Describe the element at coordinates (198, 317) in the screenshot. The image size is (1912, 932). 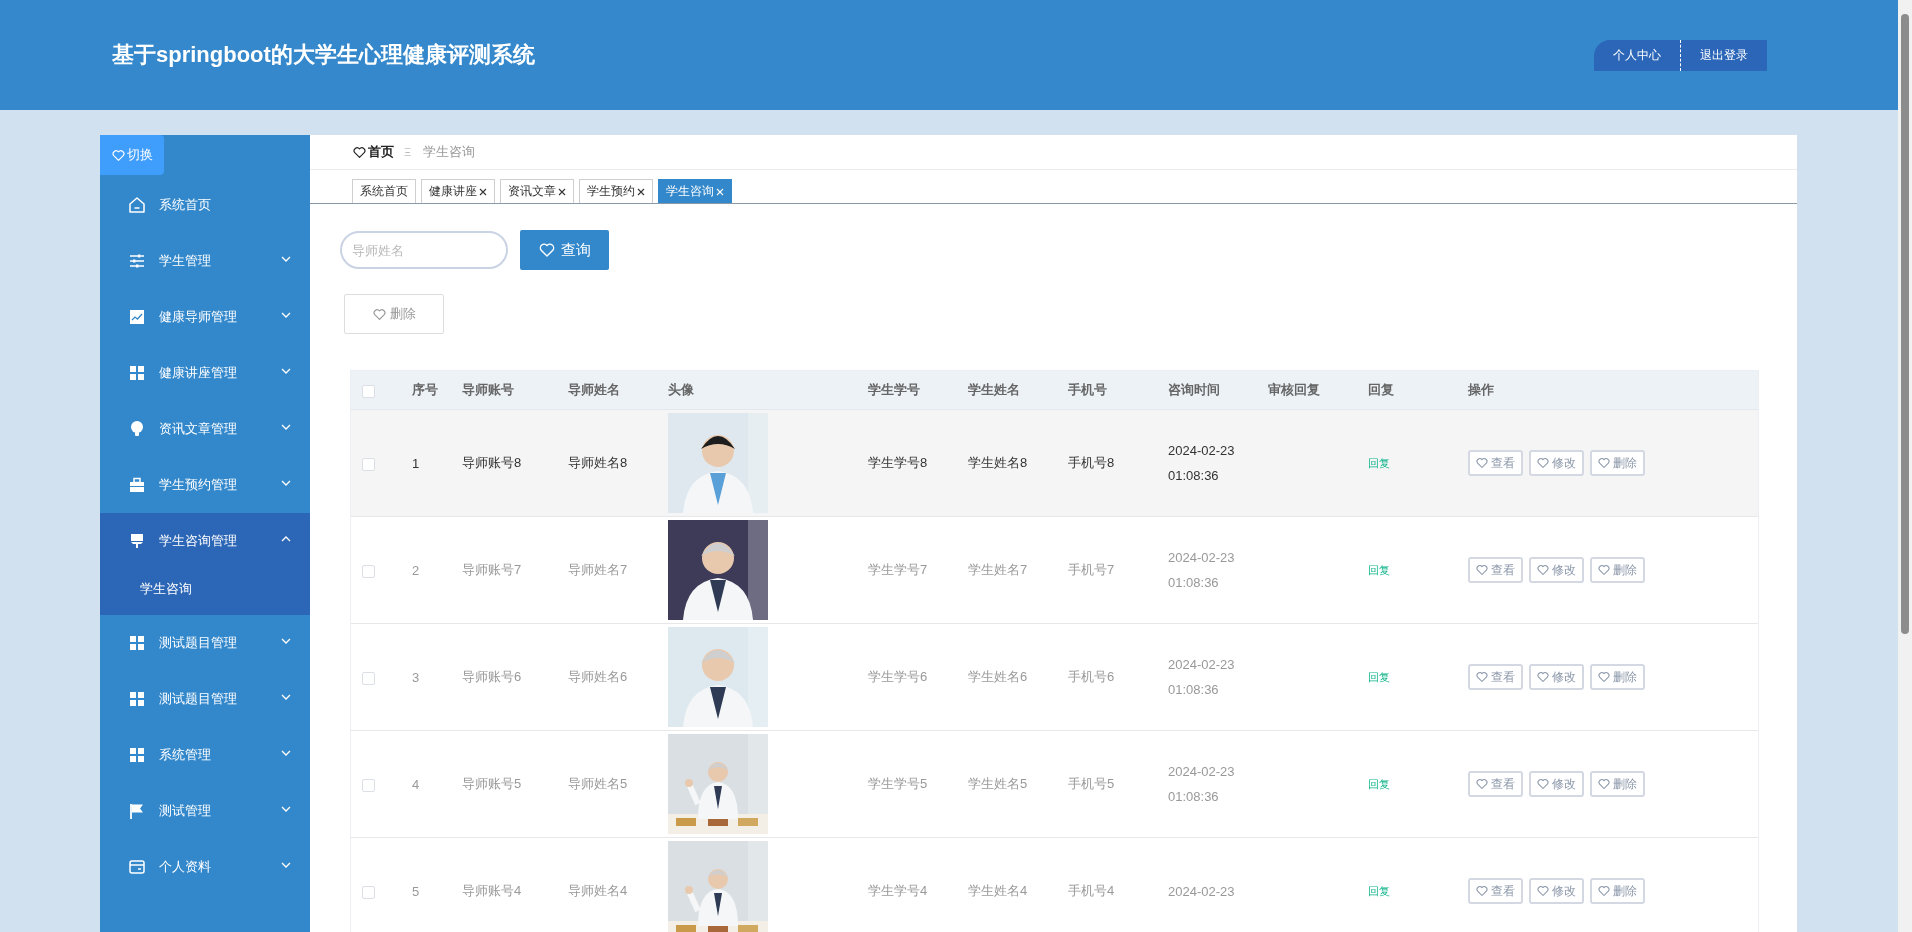
I see `menu-label: 健康导师管理` at that location.